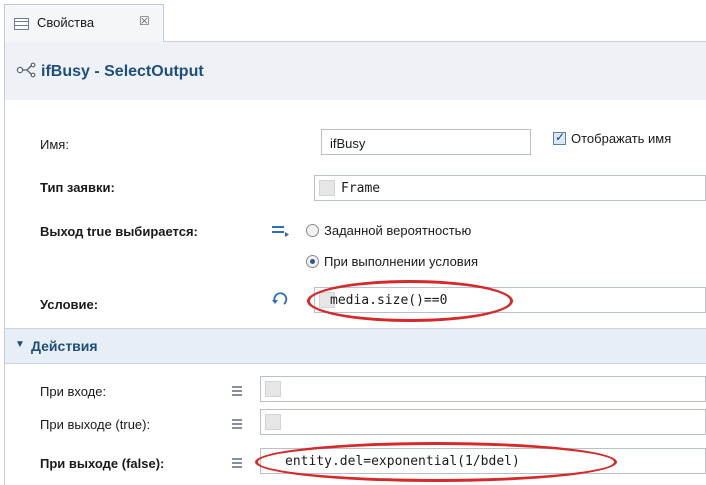 This screenshot has height=485, width=706. Describe the element at coordinates (69, 304) in the screenshot. I see `condition-label: Условие:` at that location.